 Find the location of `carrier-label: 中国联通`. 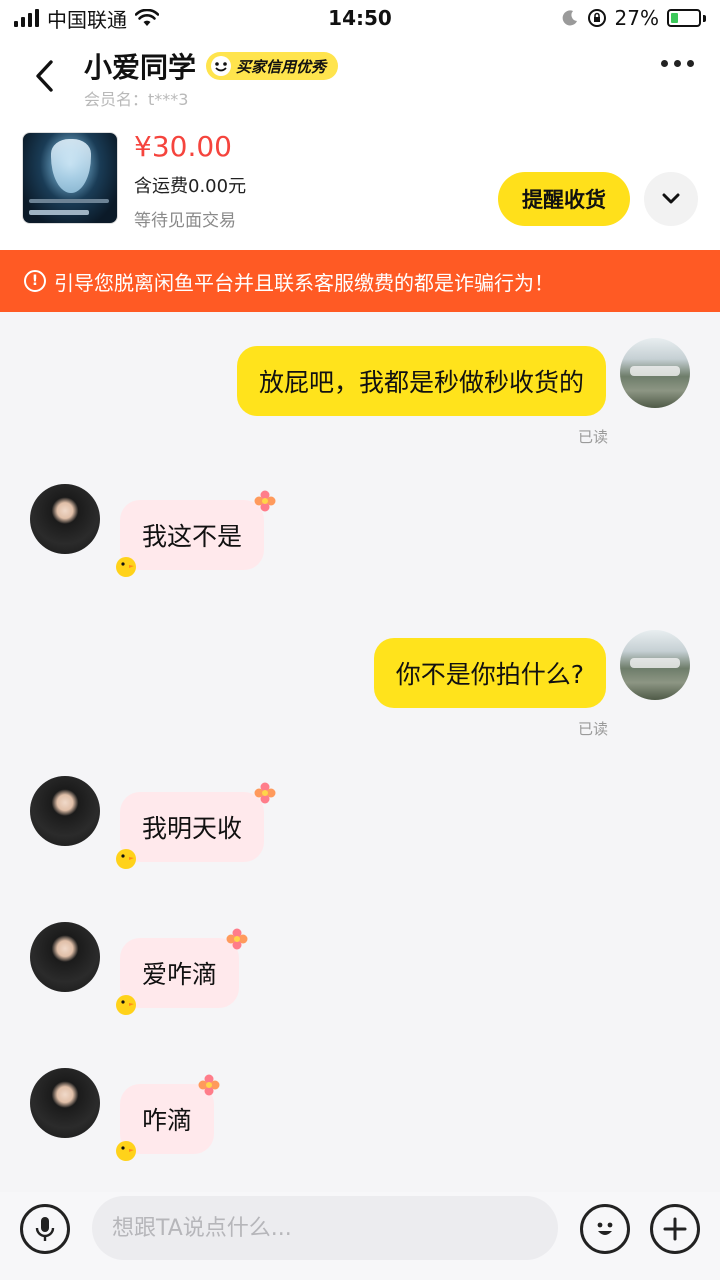

carrier-label: 中国联通 is located at coordinates (87, 19).